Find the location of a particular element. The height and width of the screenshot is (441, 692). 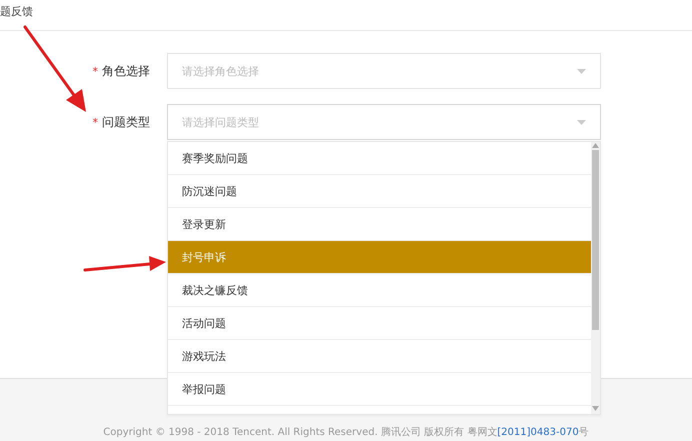

scroll-up-icon is located at coordinates (595, 145).